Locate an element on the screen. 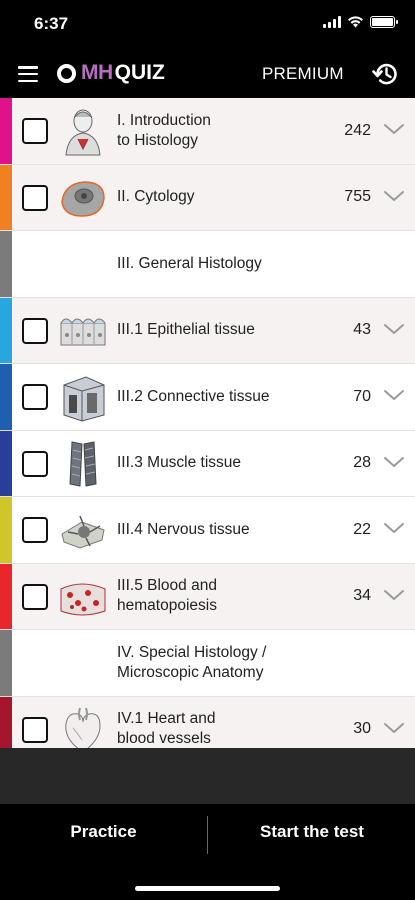 The width and height of the screenshot is (415, 900). home-indicator is located at coordinates (207, 888).